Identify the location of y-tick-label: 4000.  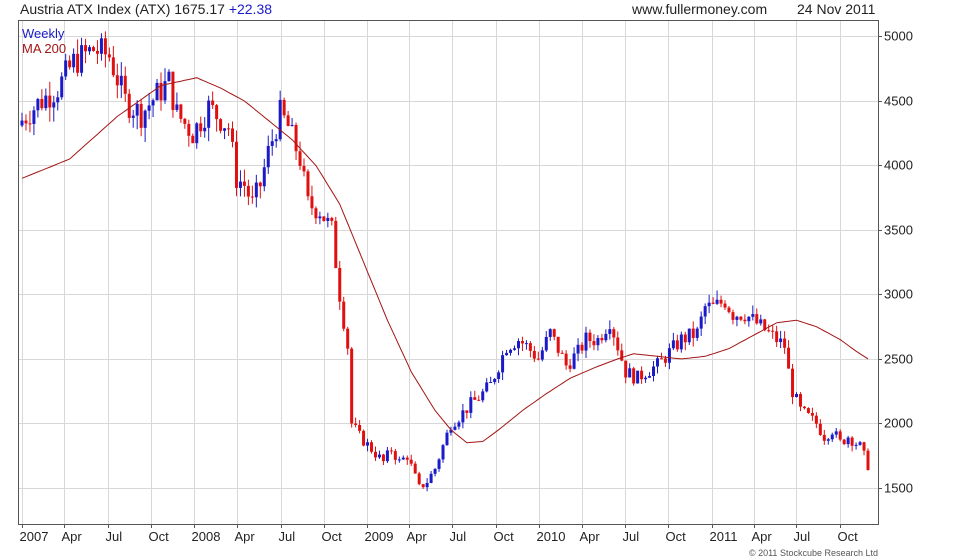
(898, 165).